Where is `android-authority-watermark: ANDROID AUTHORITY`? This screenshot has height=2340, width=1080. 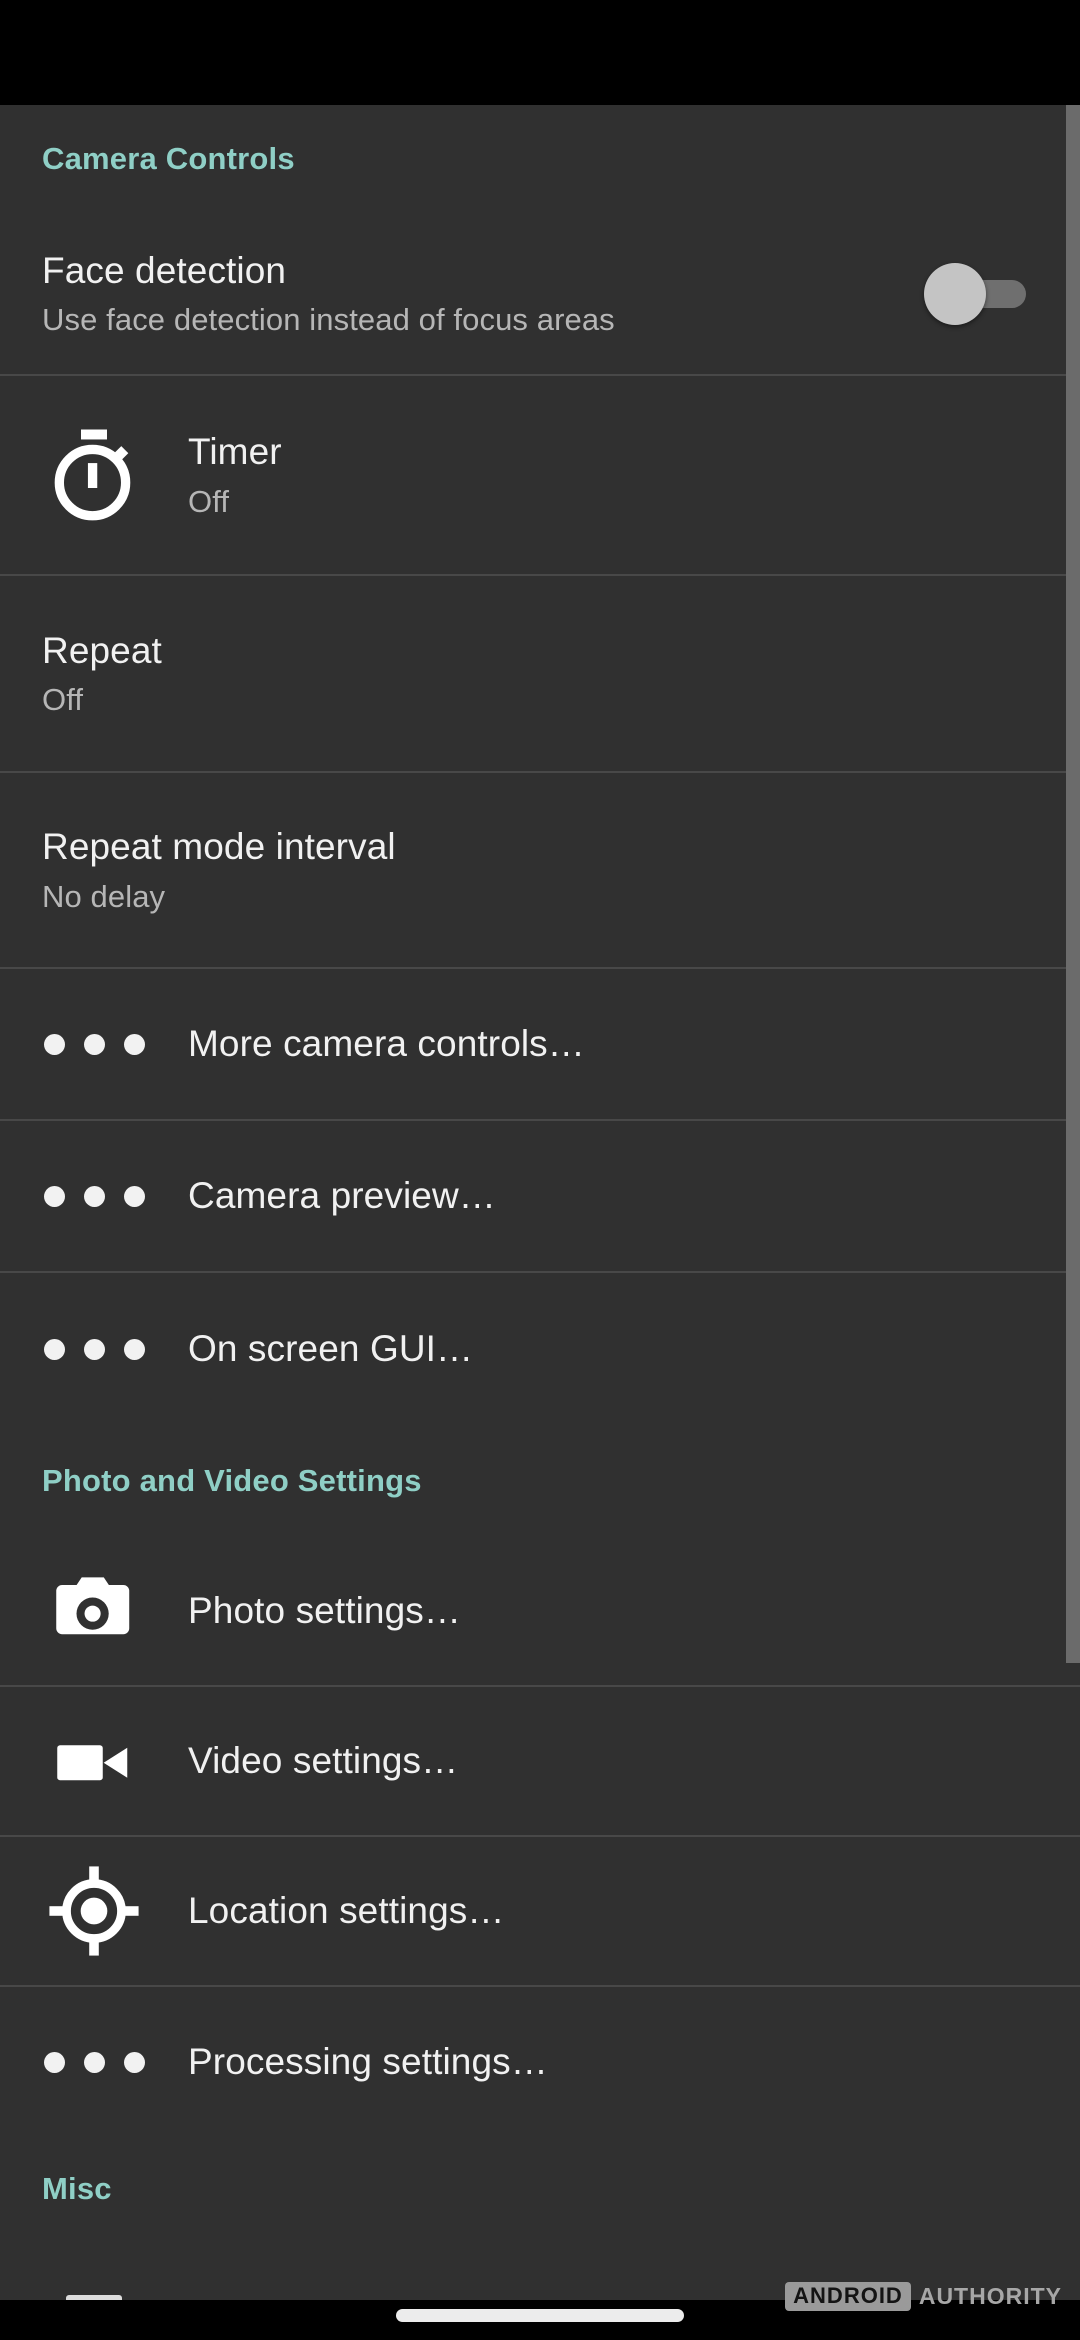
android-authority-watermark: ANDROID AUTHORITY is located at coordinates (923, 2296).